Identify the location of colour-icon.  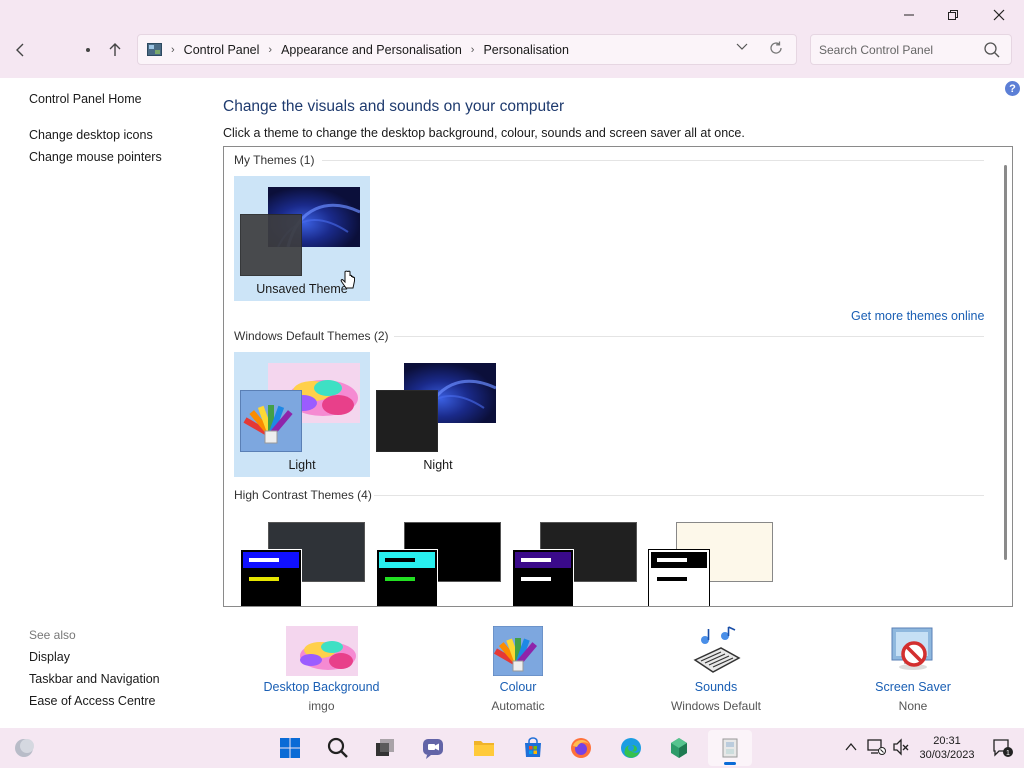
(518, 651).